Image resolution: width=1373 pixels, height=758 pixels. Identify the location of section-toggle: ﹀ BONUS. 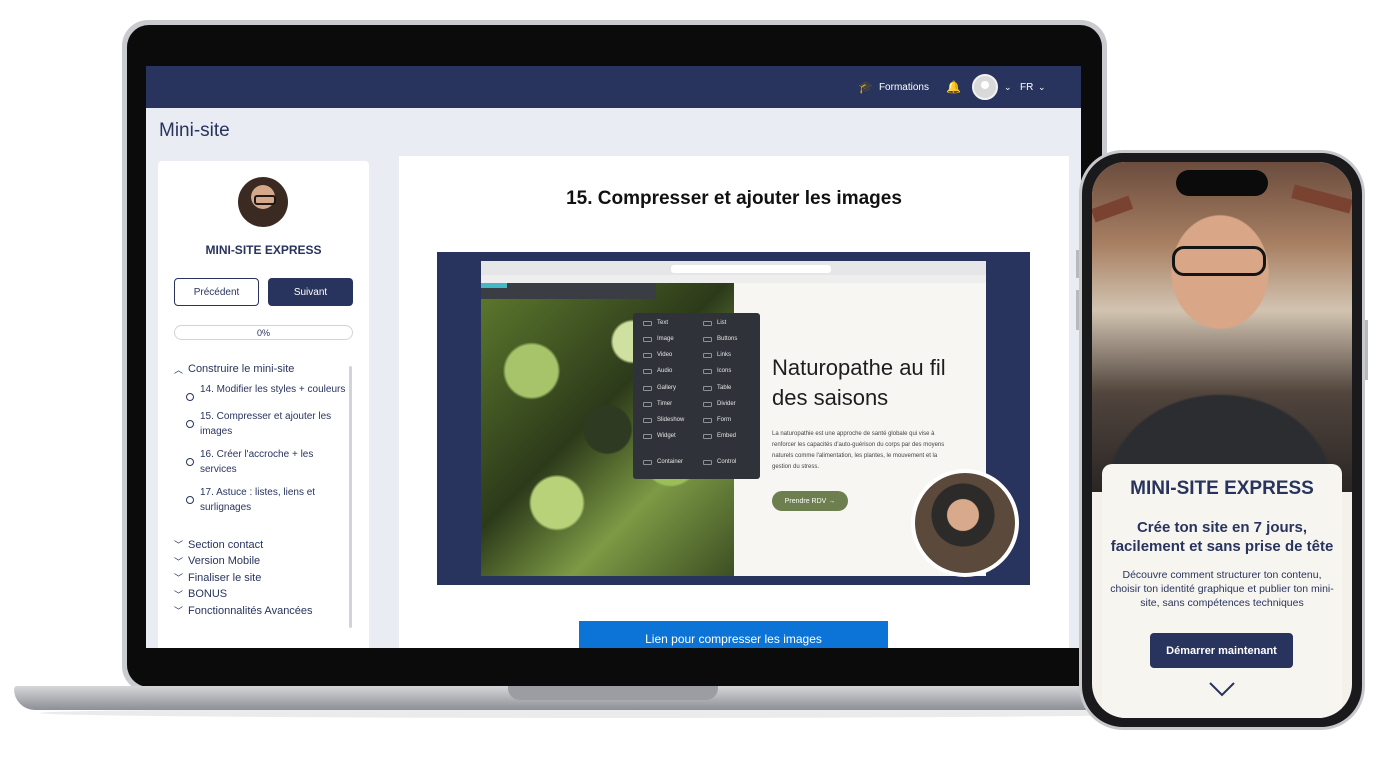
(264, 594).